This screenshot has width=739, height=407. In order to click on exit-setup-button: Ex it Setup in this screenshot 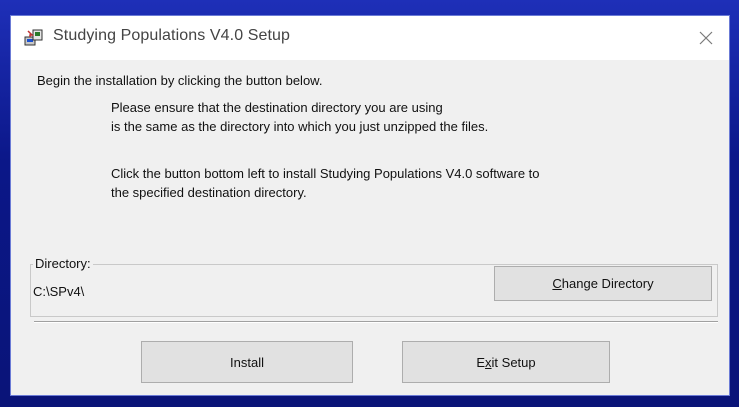, I will do `click(506, 362)`.